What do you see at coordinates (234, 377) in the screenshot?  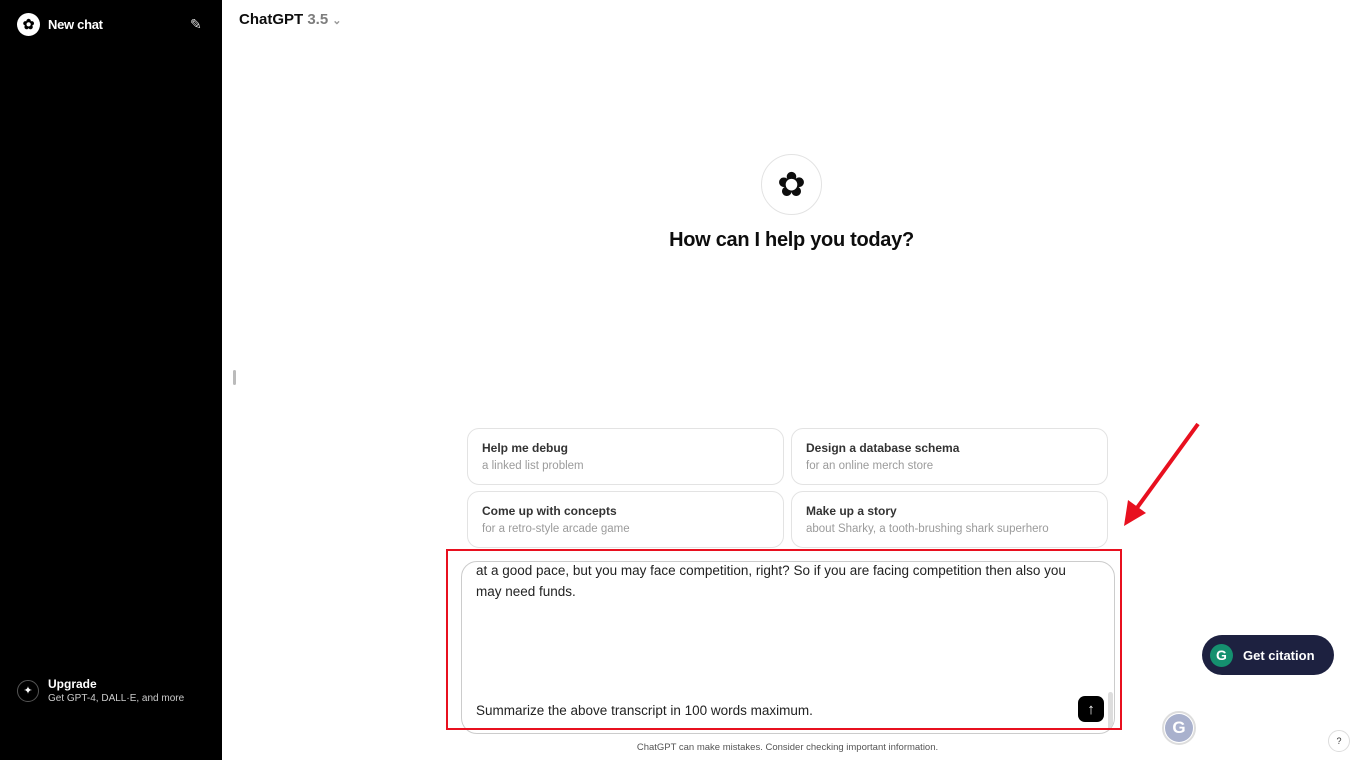 I see `sidebar-toggle-handle` at bounding box center [234, 377].